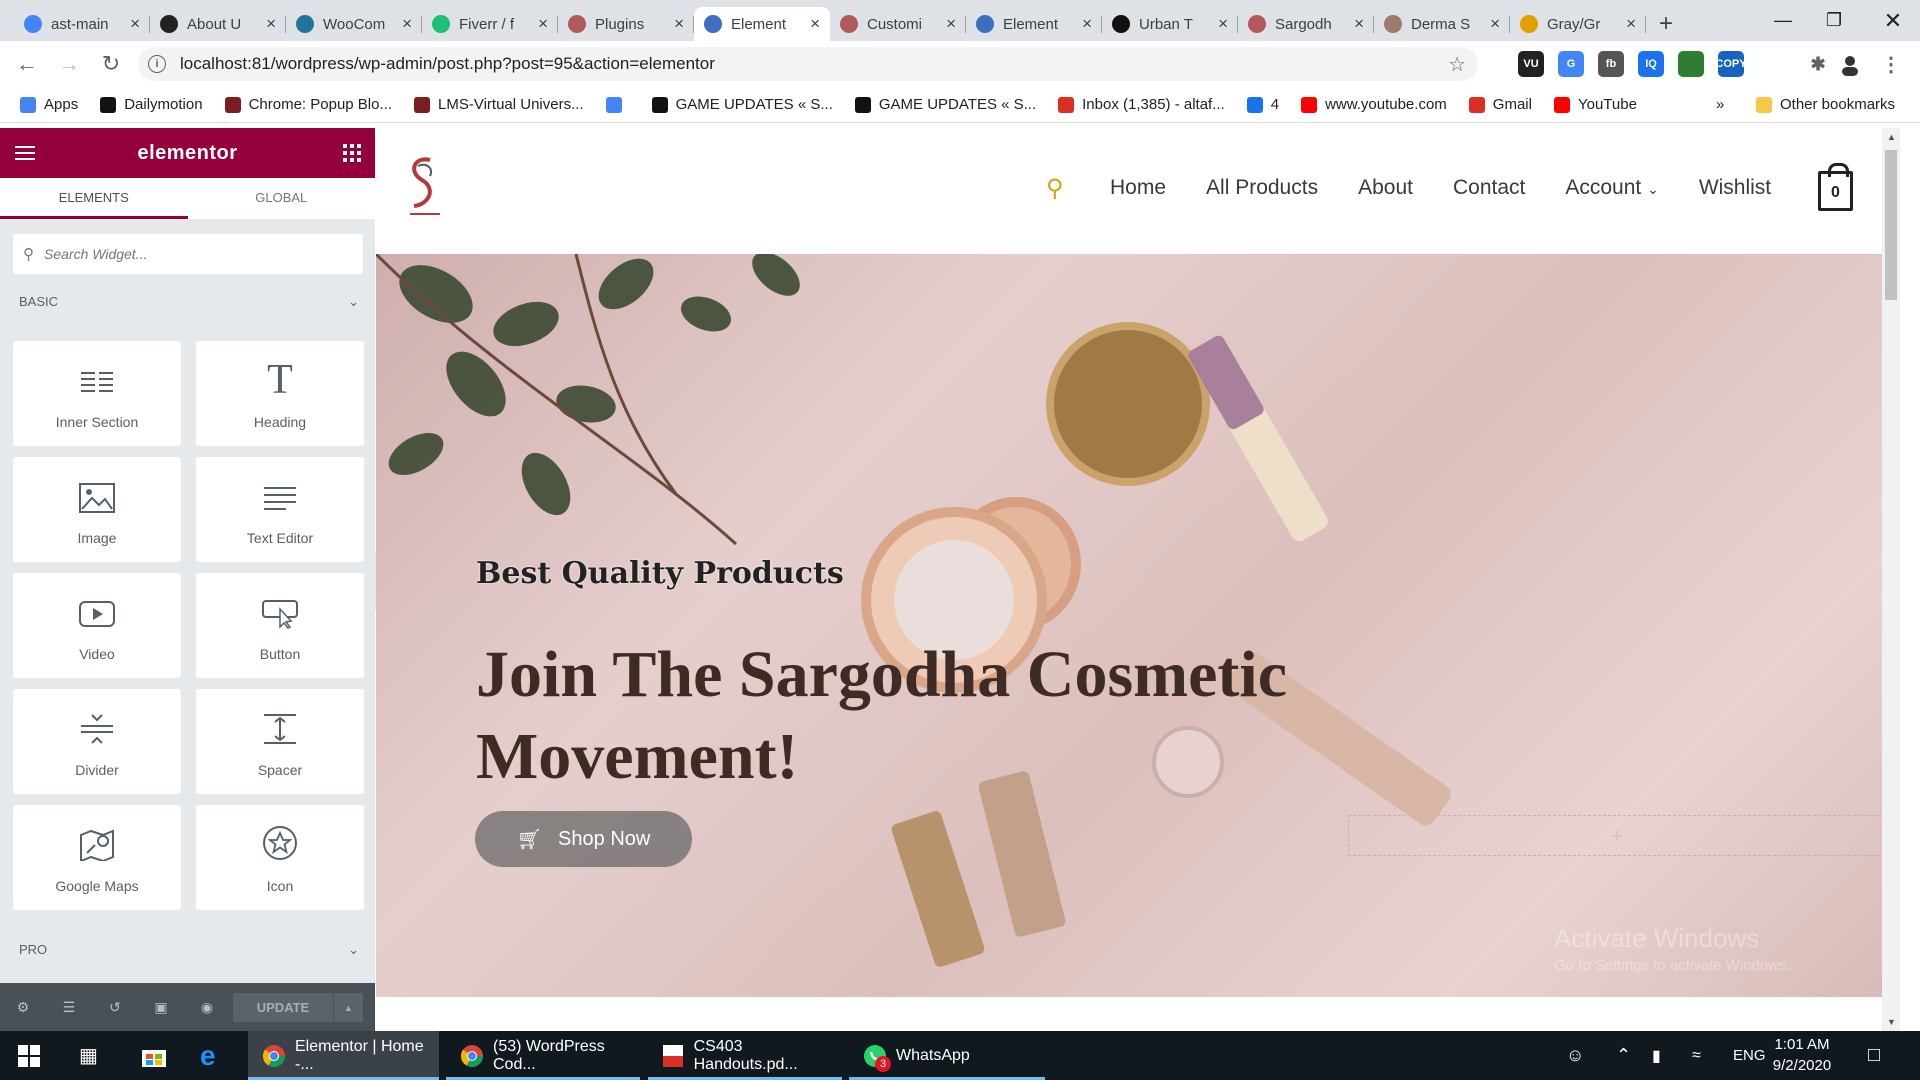 The image size is (1920, 1080). What do you see at coordinates (218, 24) in the screenshot?
I see `browser-tab: About U ×` at bounding box center [218, 24].